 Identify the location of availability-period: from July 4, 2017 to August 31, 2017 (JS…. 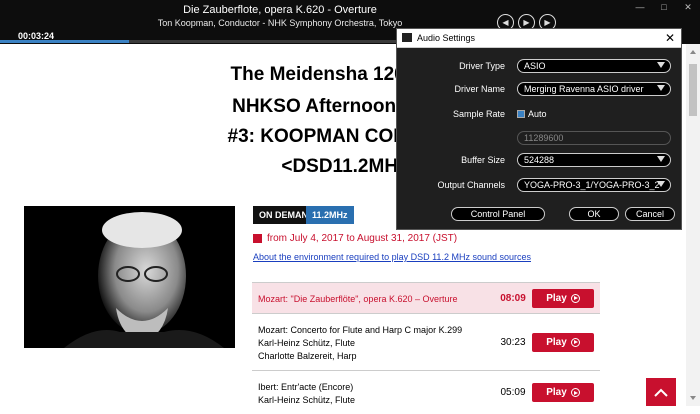
(355, 238).